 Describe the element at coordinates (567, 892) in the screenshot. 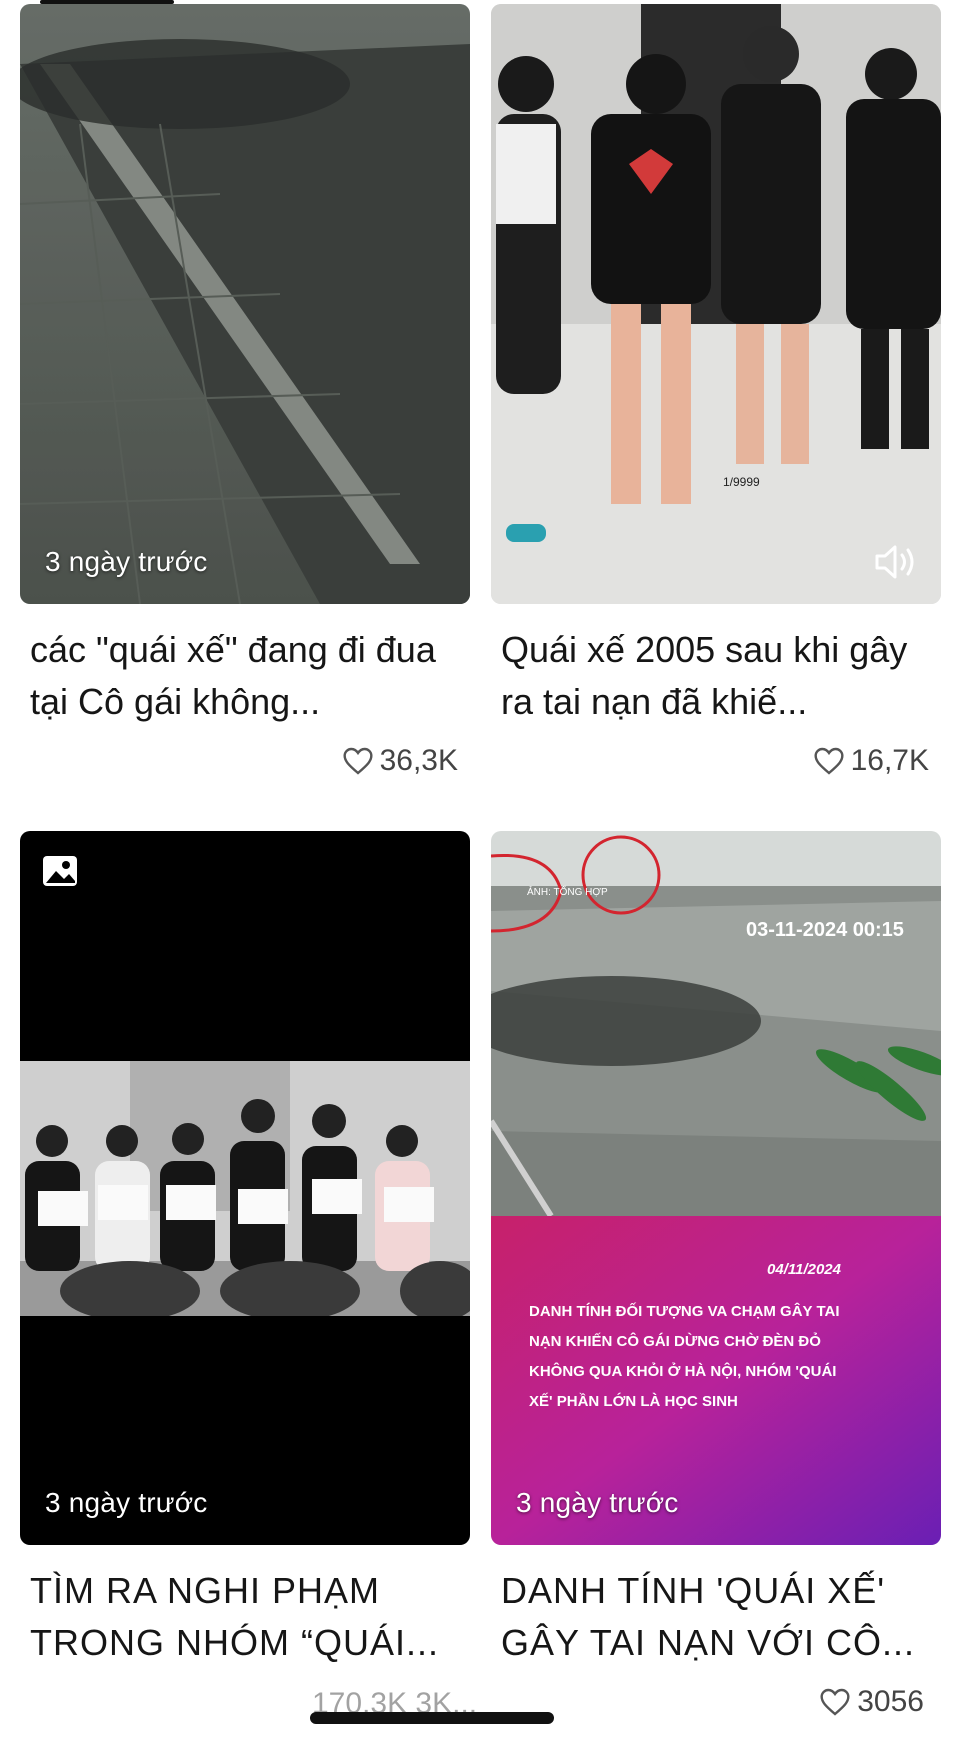

I see `overlay-source: ẢNH: TỔNG HỢP` at that location.